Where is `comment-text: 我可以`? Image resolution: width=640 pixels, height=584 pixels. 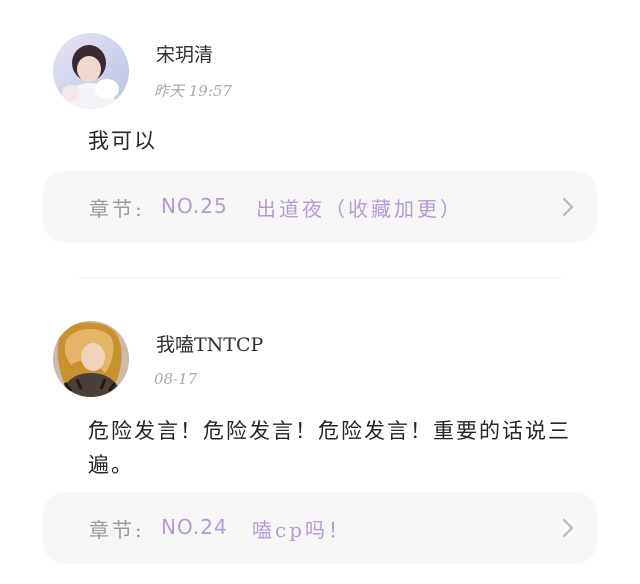 comment-text: 我可以 is located at coordinates (122, 141).